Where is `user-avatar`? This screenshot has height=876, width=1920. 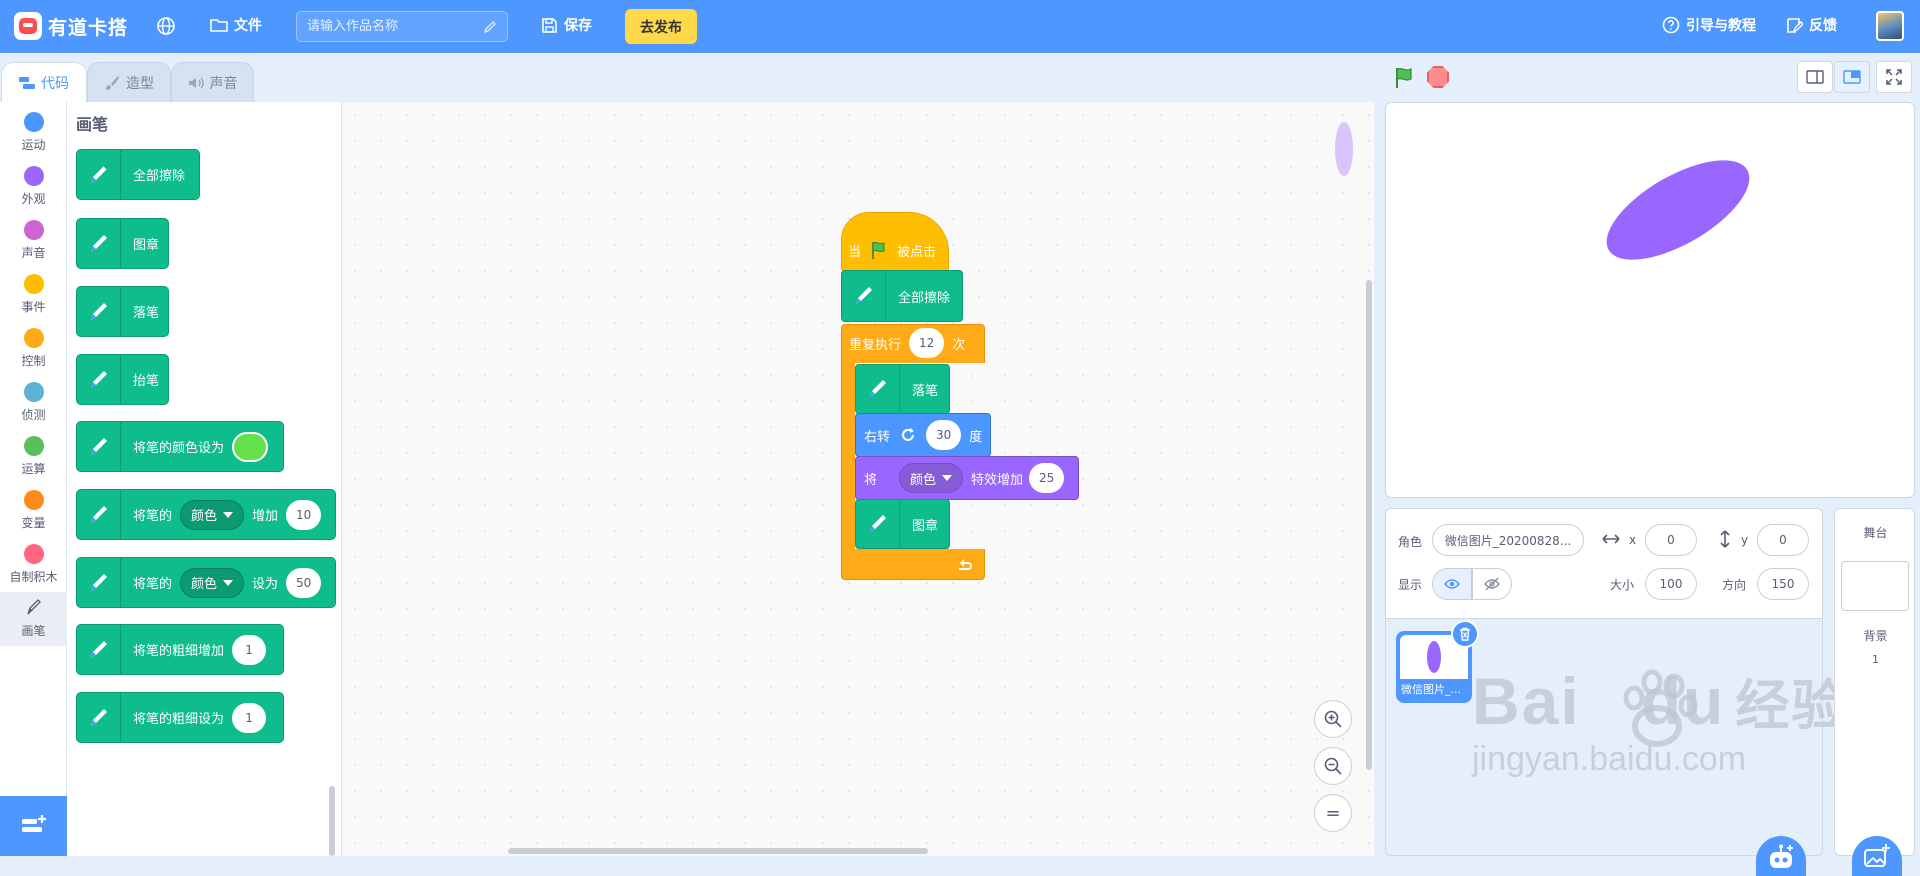
user-avatar is located at coordinates (1890, 26).